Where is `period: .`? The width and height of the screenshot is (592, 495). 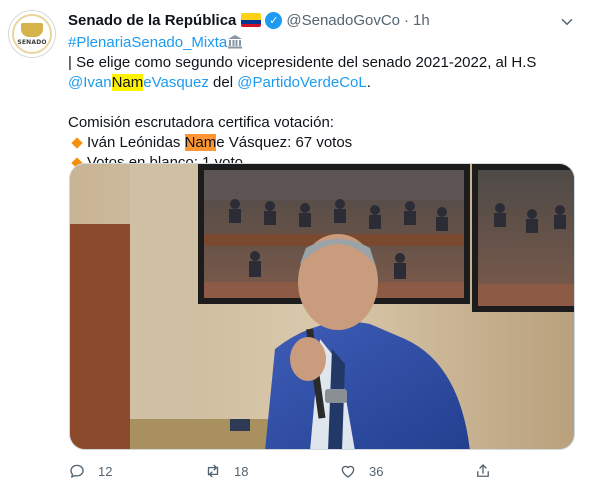 period: . is located at coordinates (368, 82).